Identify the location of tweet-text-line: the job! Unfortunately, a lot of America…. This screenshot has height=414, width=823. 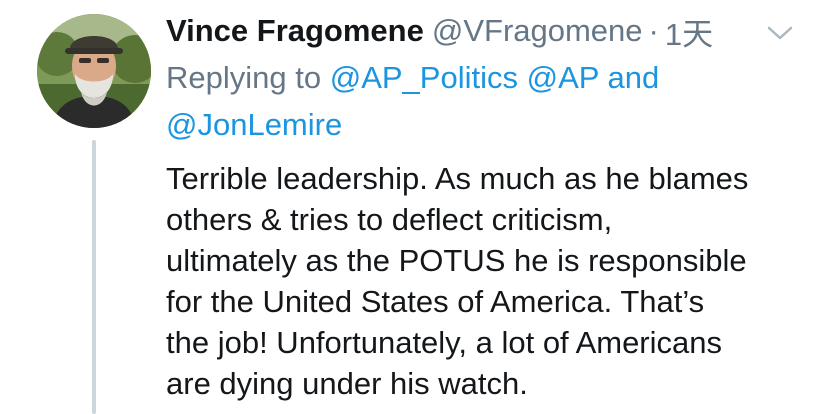
(444, 342).